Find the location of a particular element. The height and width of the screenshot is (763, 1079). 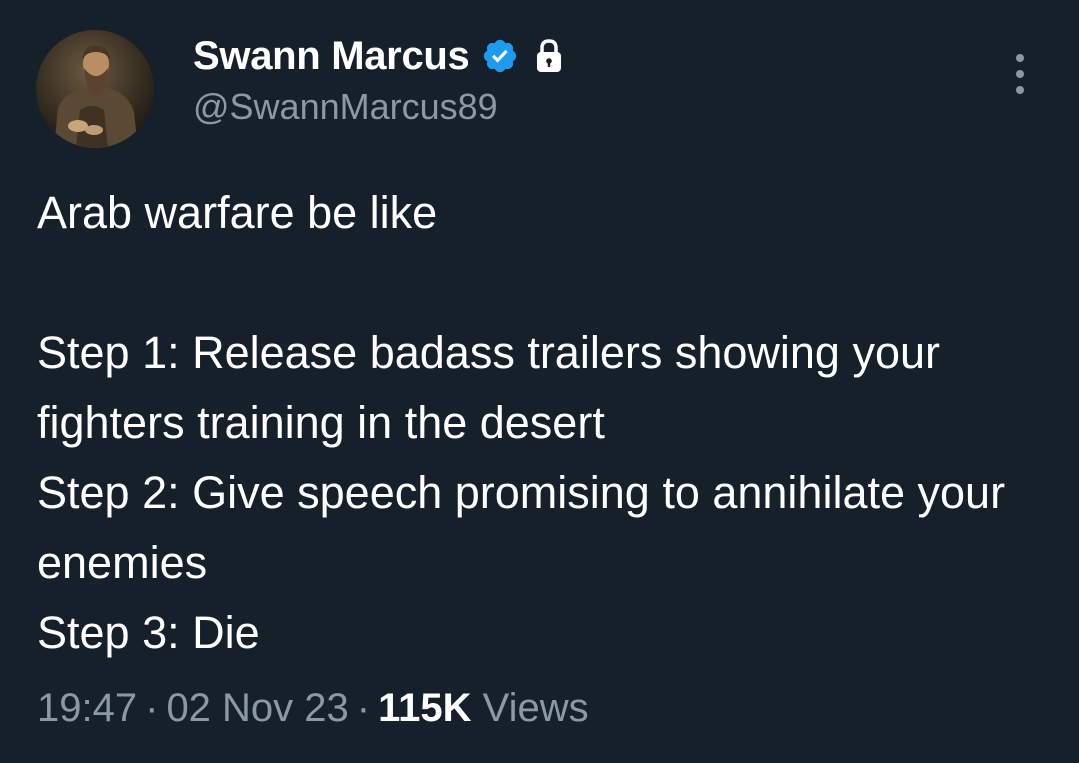

tweet-meta: 19:47 · 02 Nov 23 · 115K Views is located at coordinates (313, 708).